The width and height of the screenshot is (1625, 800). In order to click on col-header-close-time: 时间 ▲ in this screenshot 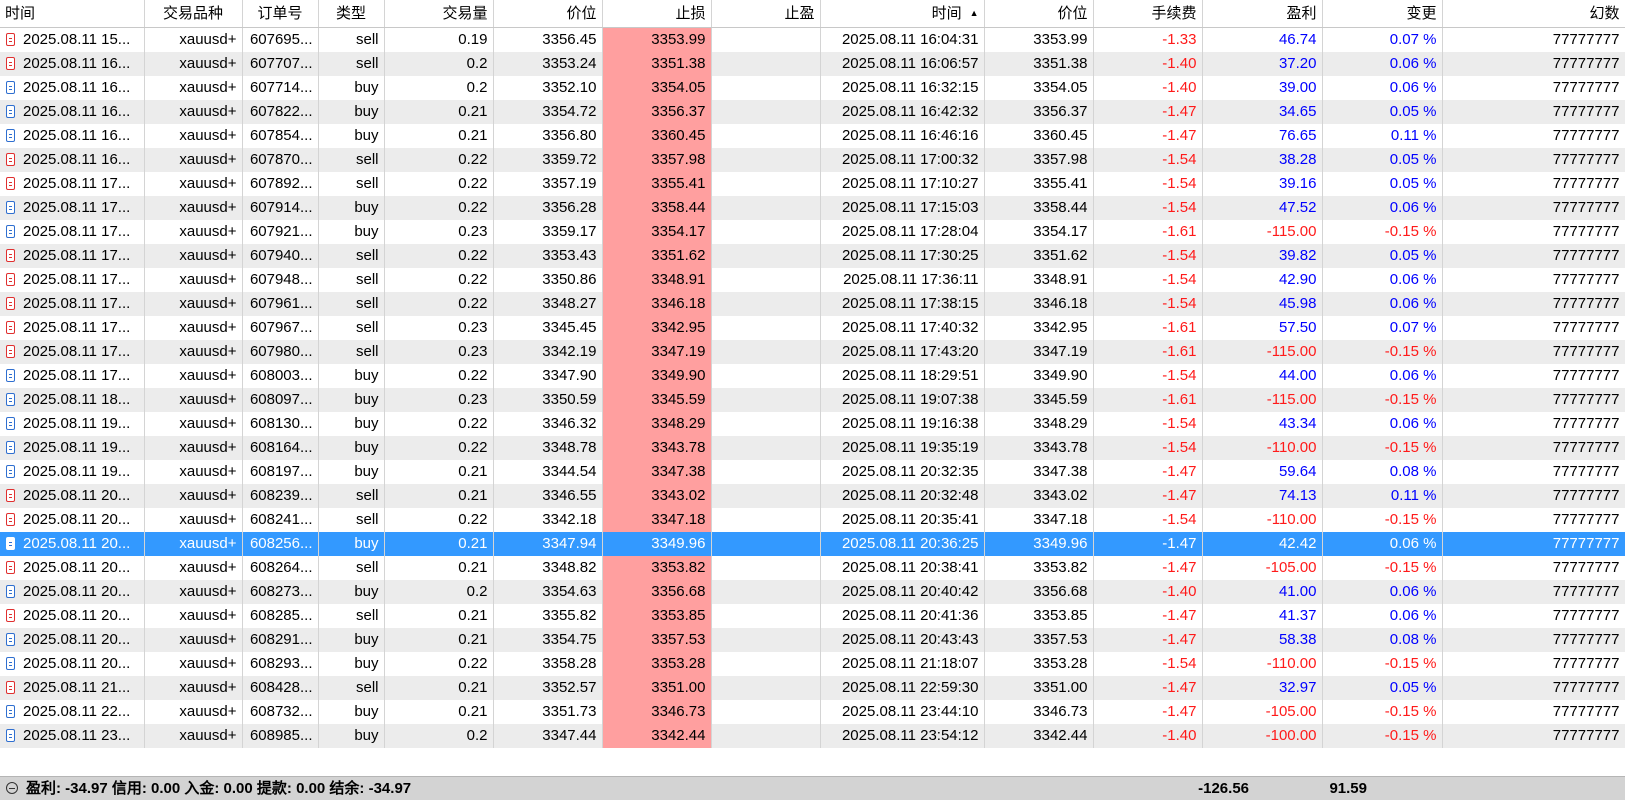, I will do `click(902, 14)`.